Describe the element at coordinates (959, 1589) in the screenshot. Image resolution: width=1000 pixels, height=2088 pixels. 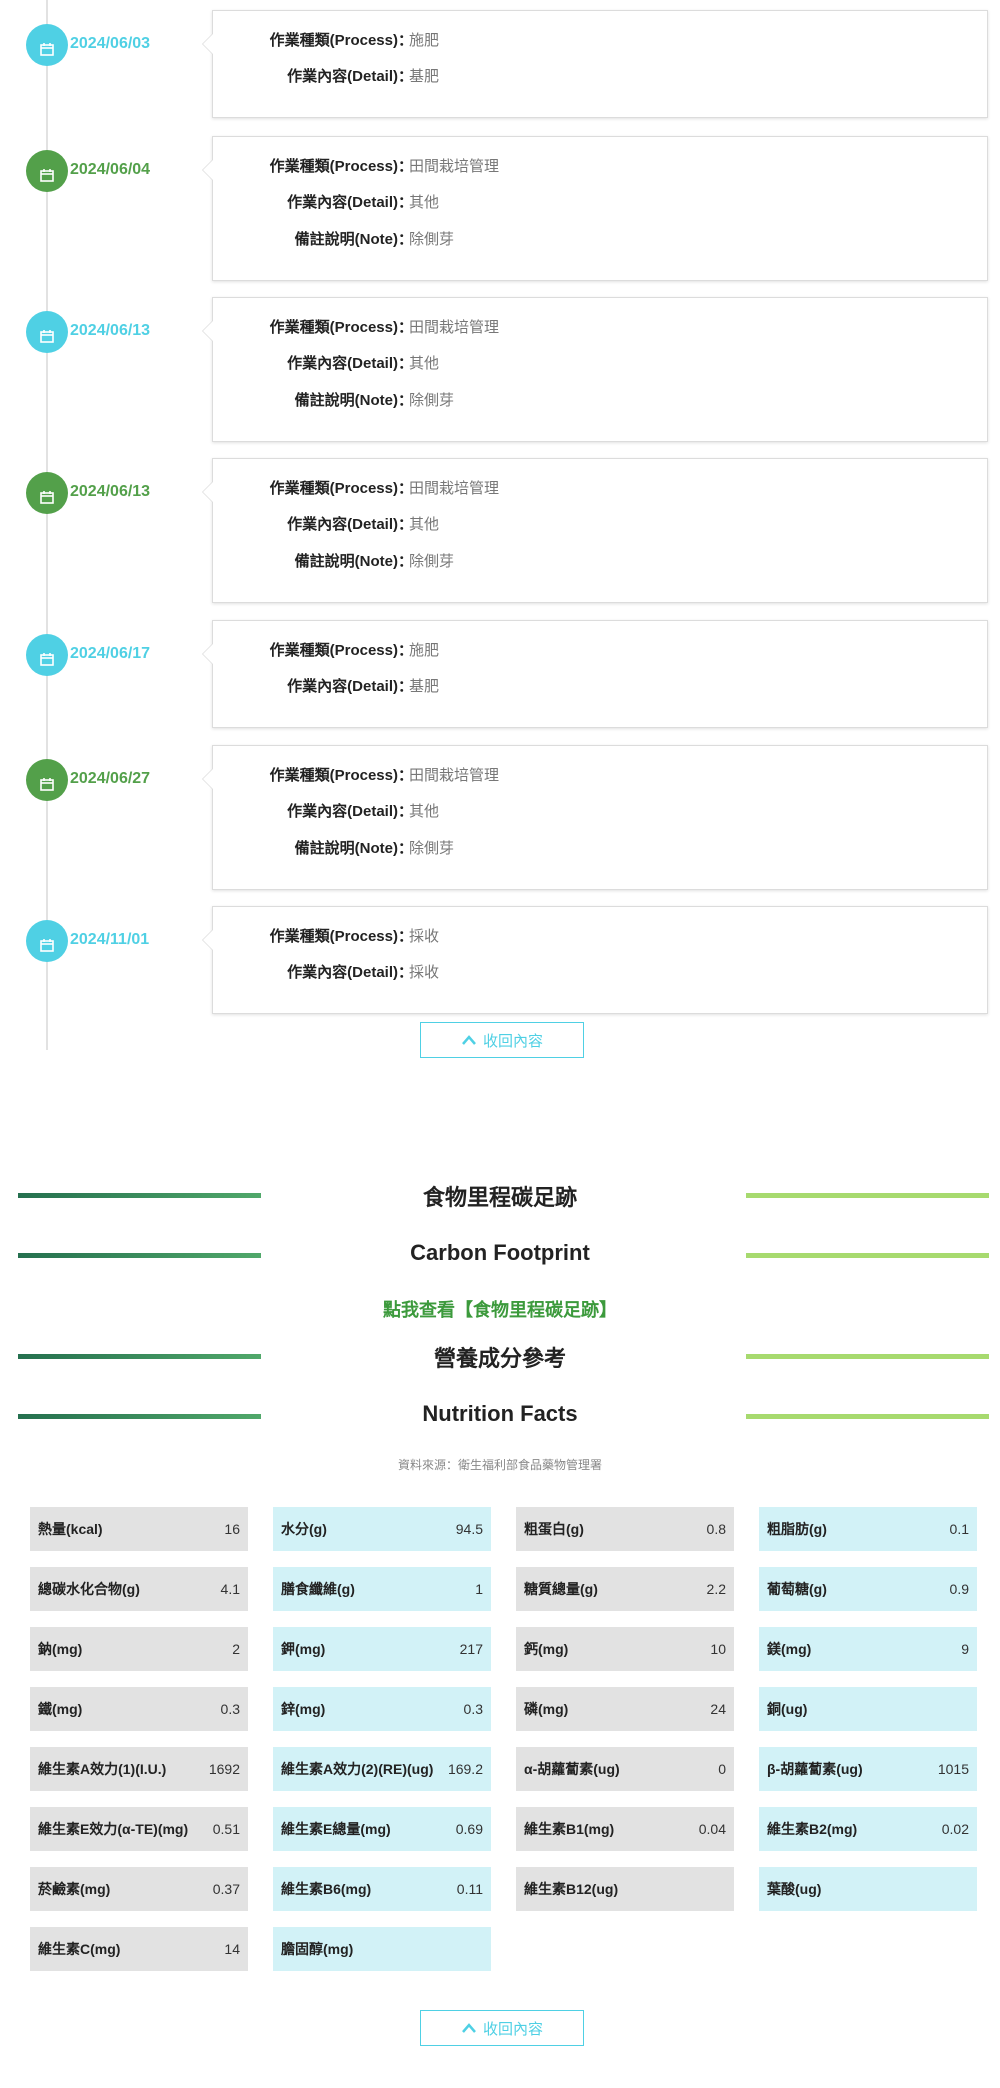
I see `nutrient-value: 0.9` at that location.